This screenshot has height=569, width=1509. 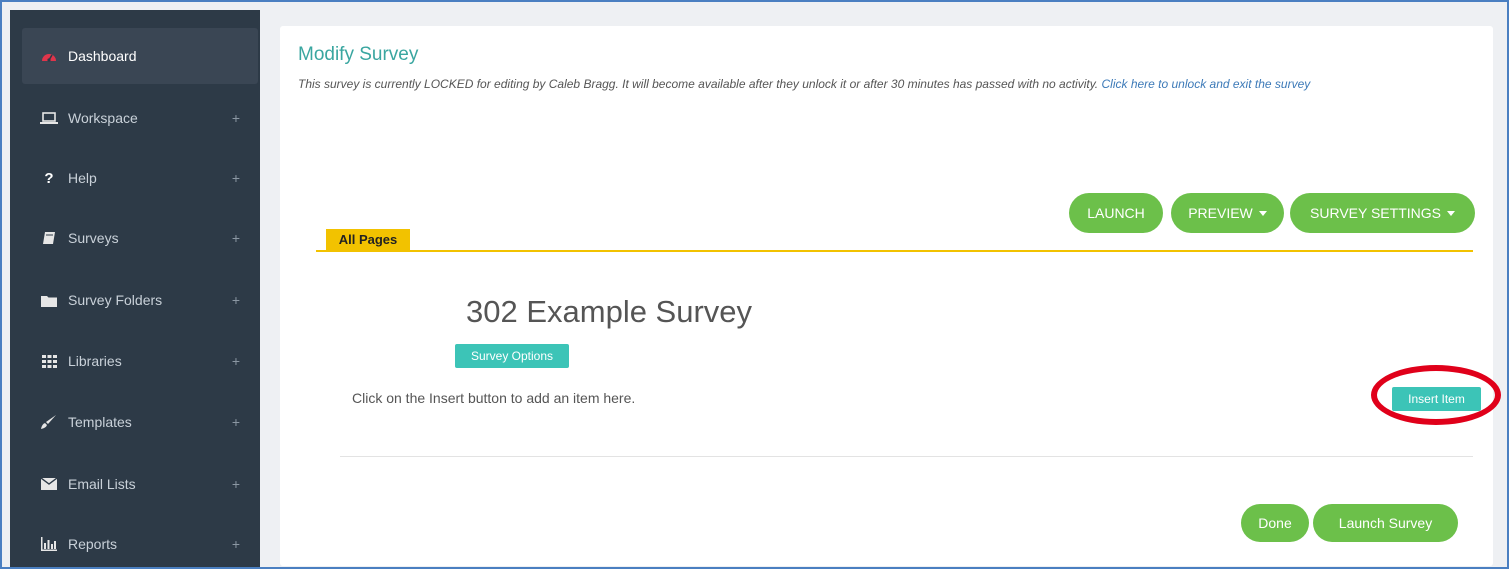 What do you see at coordinates (140, 56) in the screenshot?
I see `sidebar-item-dashboard: Dashboard` at bounding box center [140, 56].